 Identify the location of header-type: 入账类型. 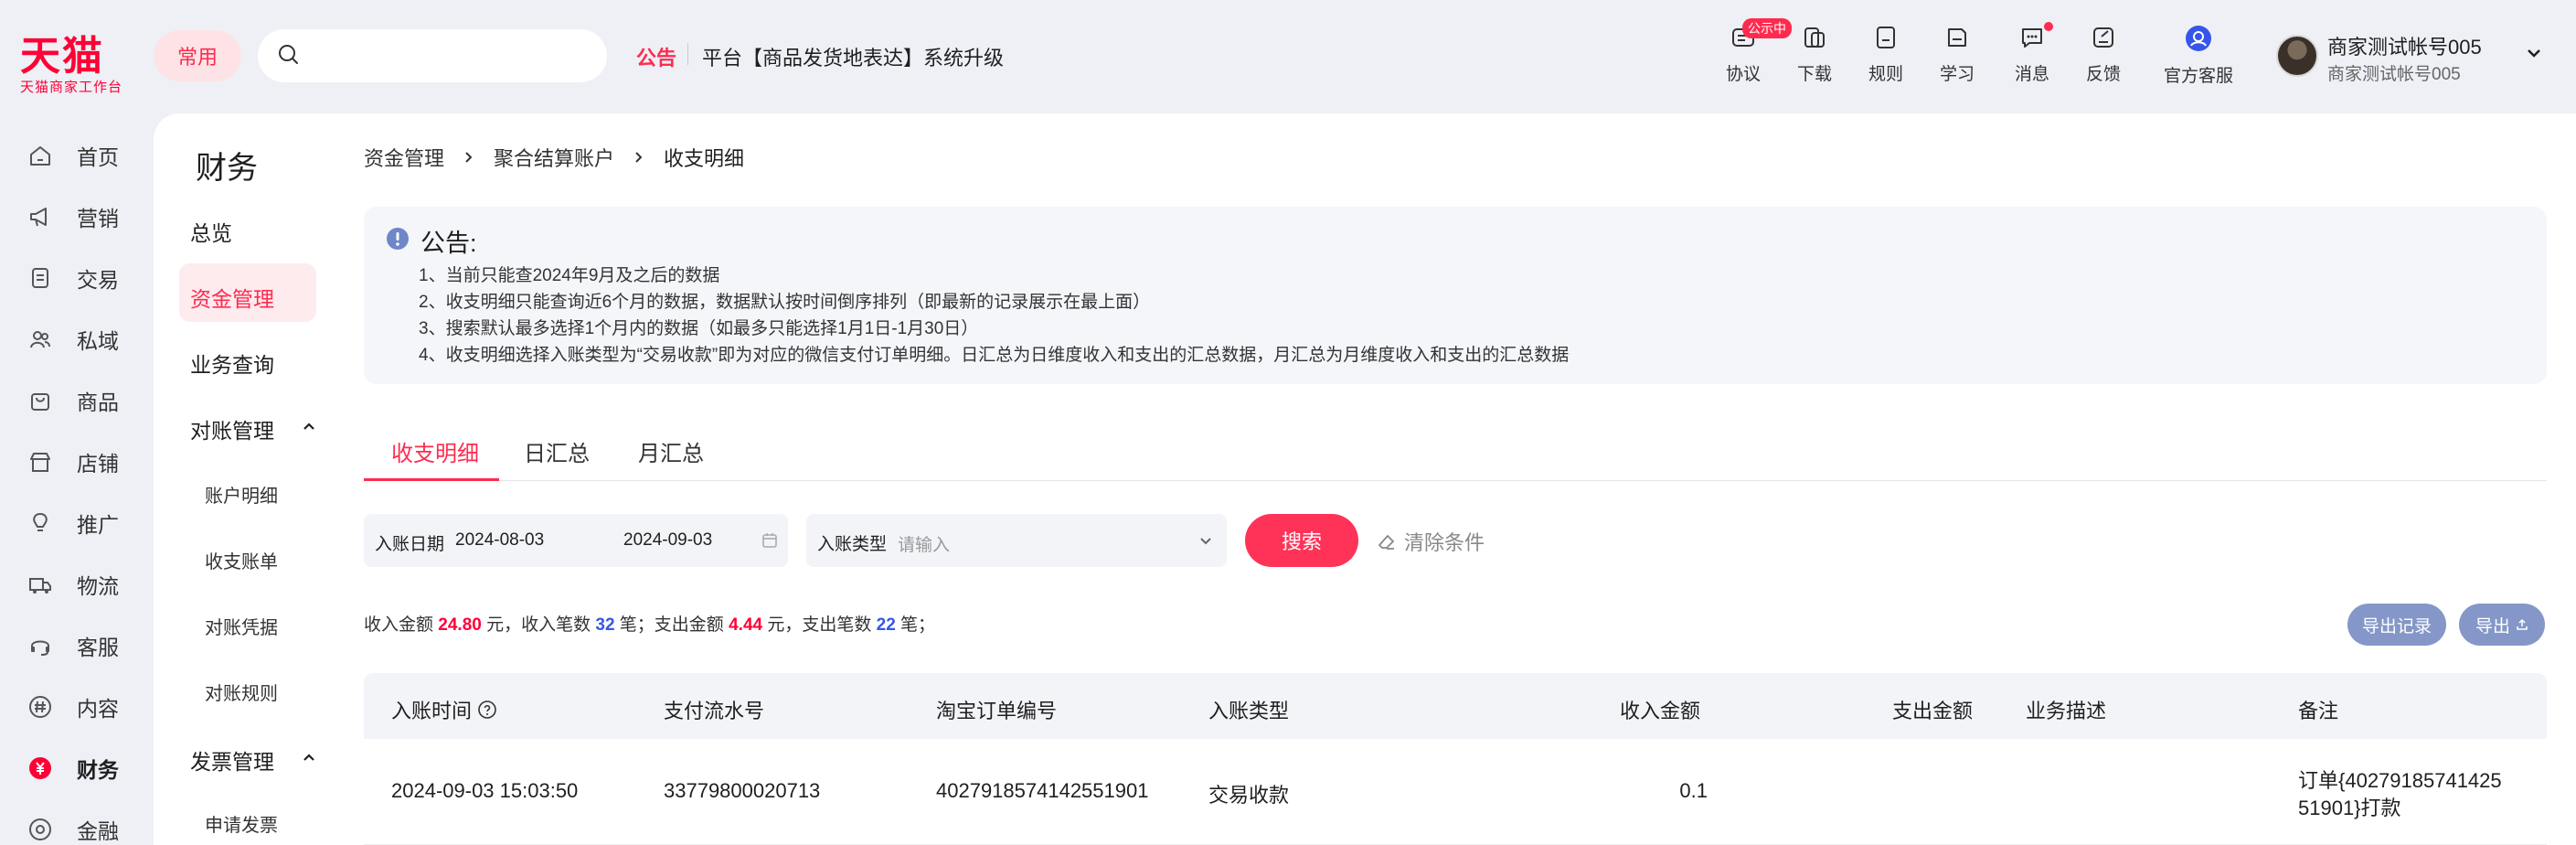
(1249, 711).